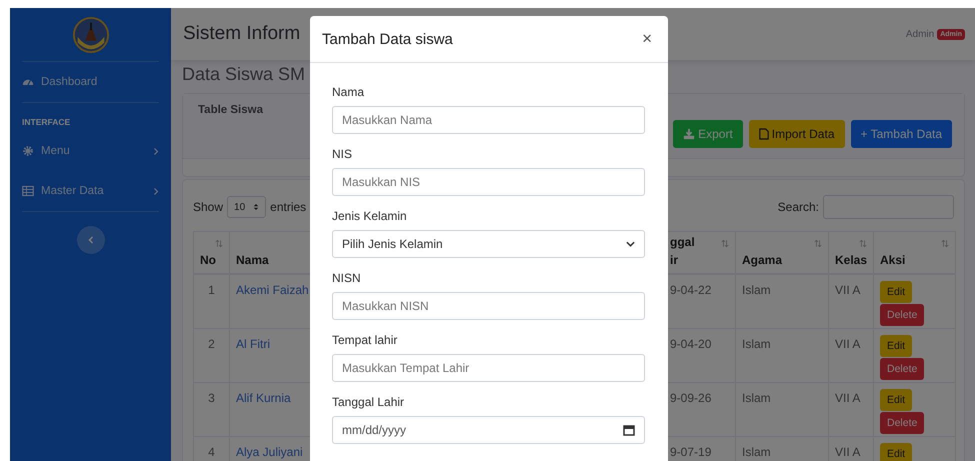 This screenshot has height=461, width=975. I want to click on sidebar-item: Dashboard, so click(90, 82).